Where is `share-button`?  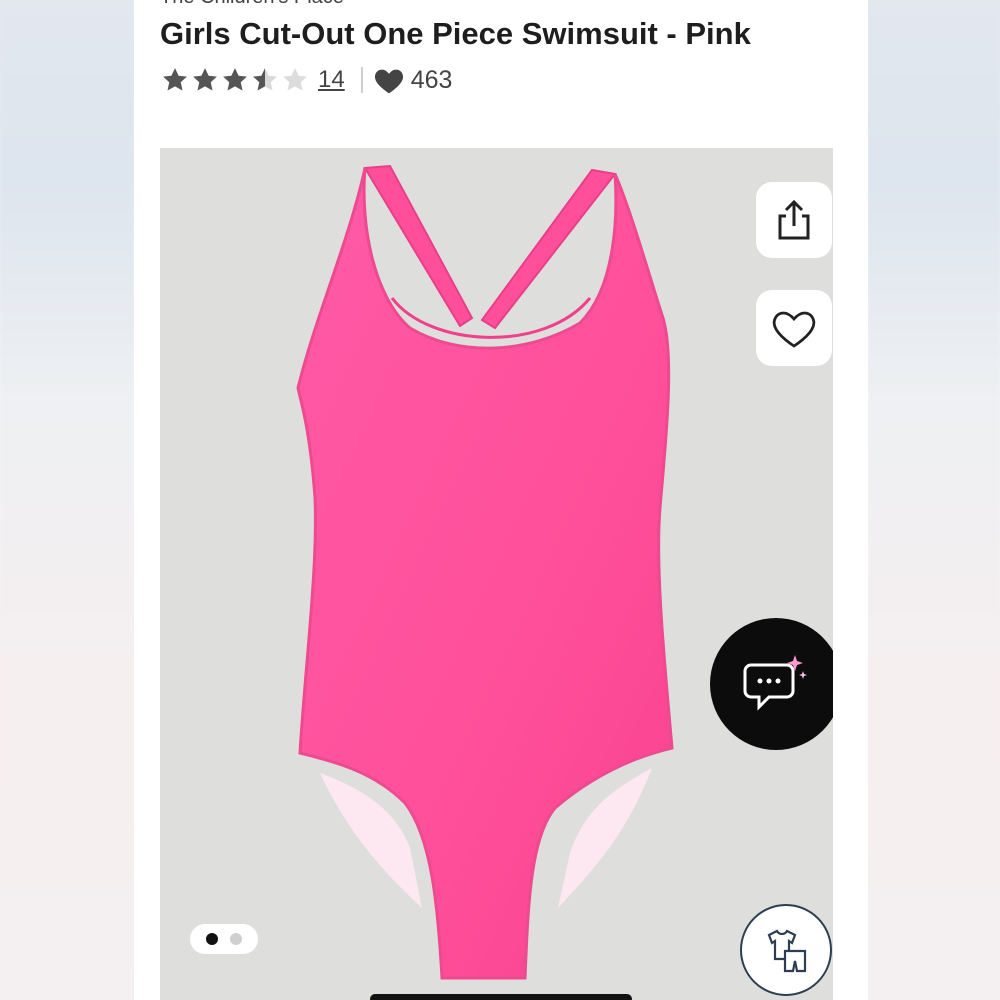
share-button is located at coordinates (794, 220).